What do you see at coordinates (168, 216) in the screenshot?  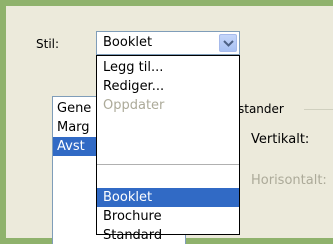 I see `menu-item-brochure: Brochure` at bounding box center [168, 216].